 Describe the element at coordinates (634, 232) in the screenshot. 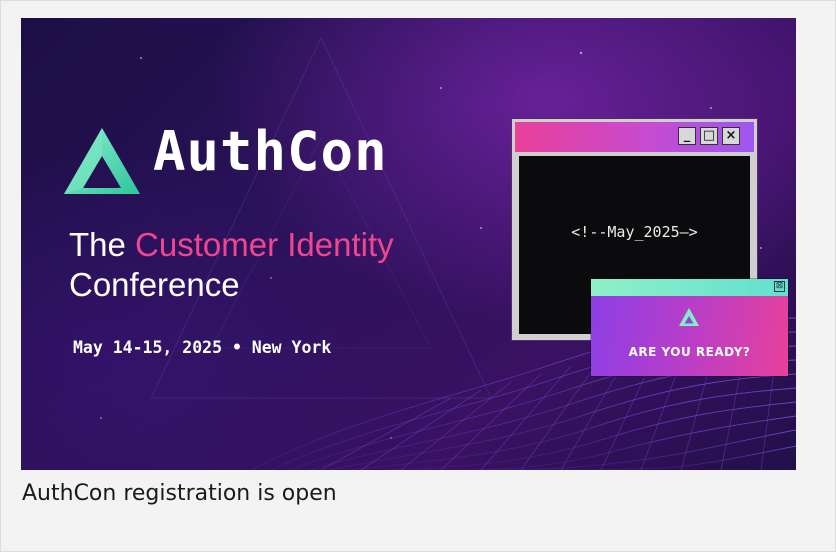

I see `code-text: <!--May_2025—>` at that location.